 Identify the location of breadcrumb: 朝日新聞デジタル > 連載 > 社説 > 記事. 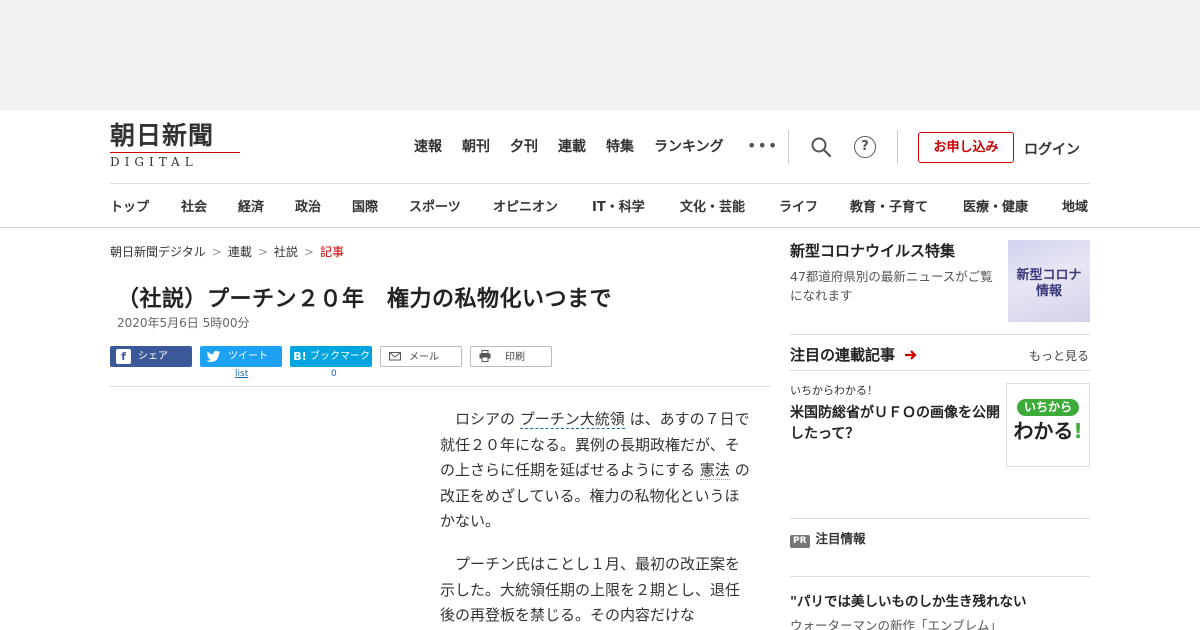
(227, 251).